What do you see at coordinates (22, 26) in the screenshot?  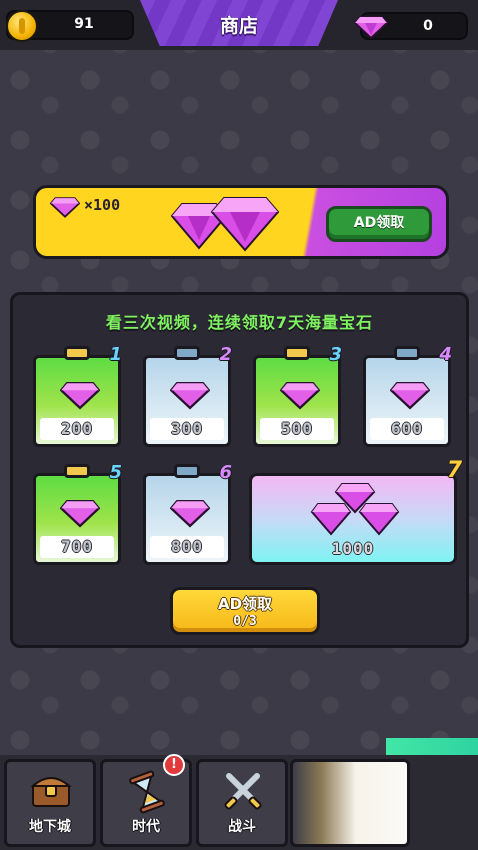 I see `coin-icon` at bounding box center [22, 26].